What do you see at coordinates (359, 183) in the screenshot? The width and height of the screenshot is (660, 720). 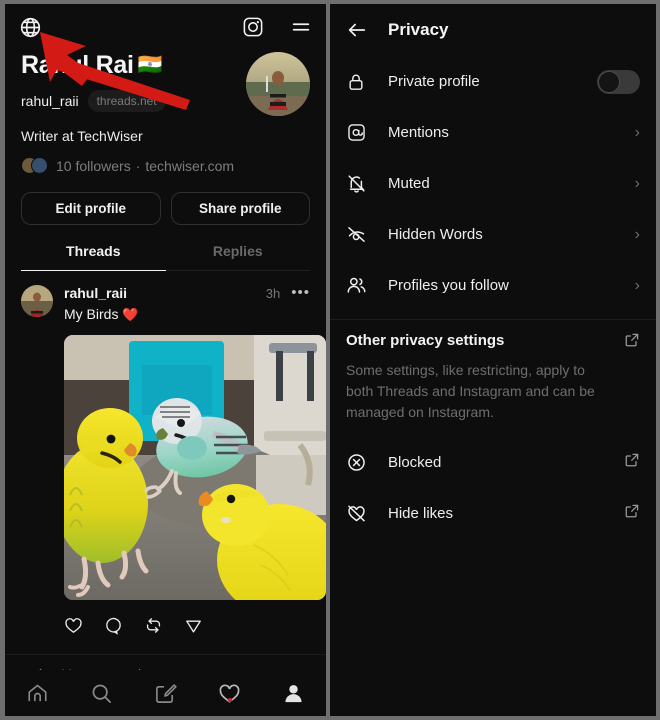 I see `bell-muted-icon` at bounding box center [359, 183].